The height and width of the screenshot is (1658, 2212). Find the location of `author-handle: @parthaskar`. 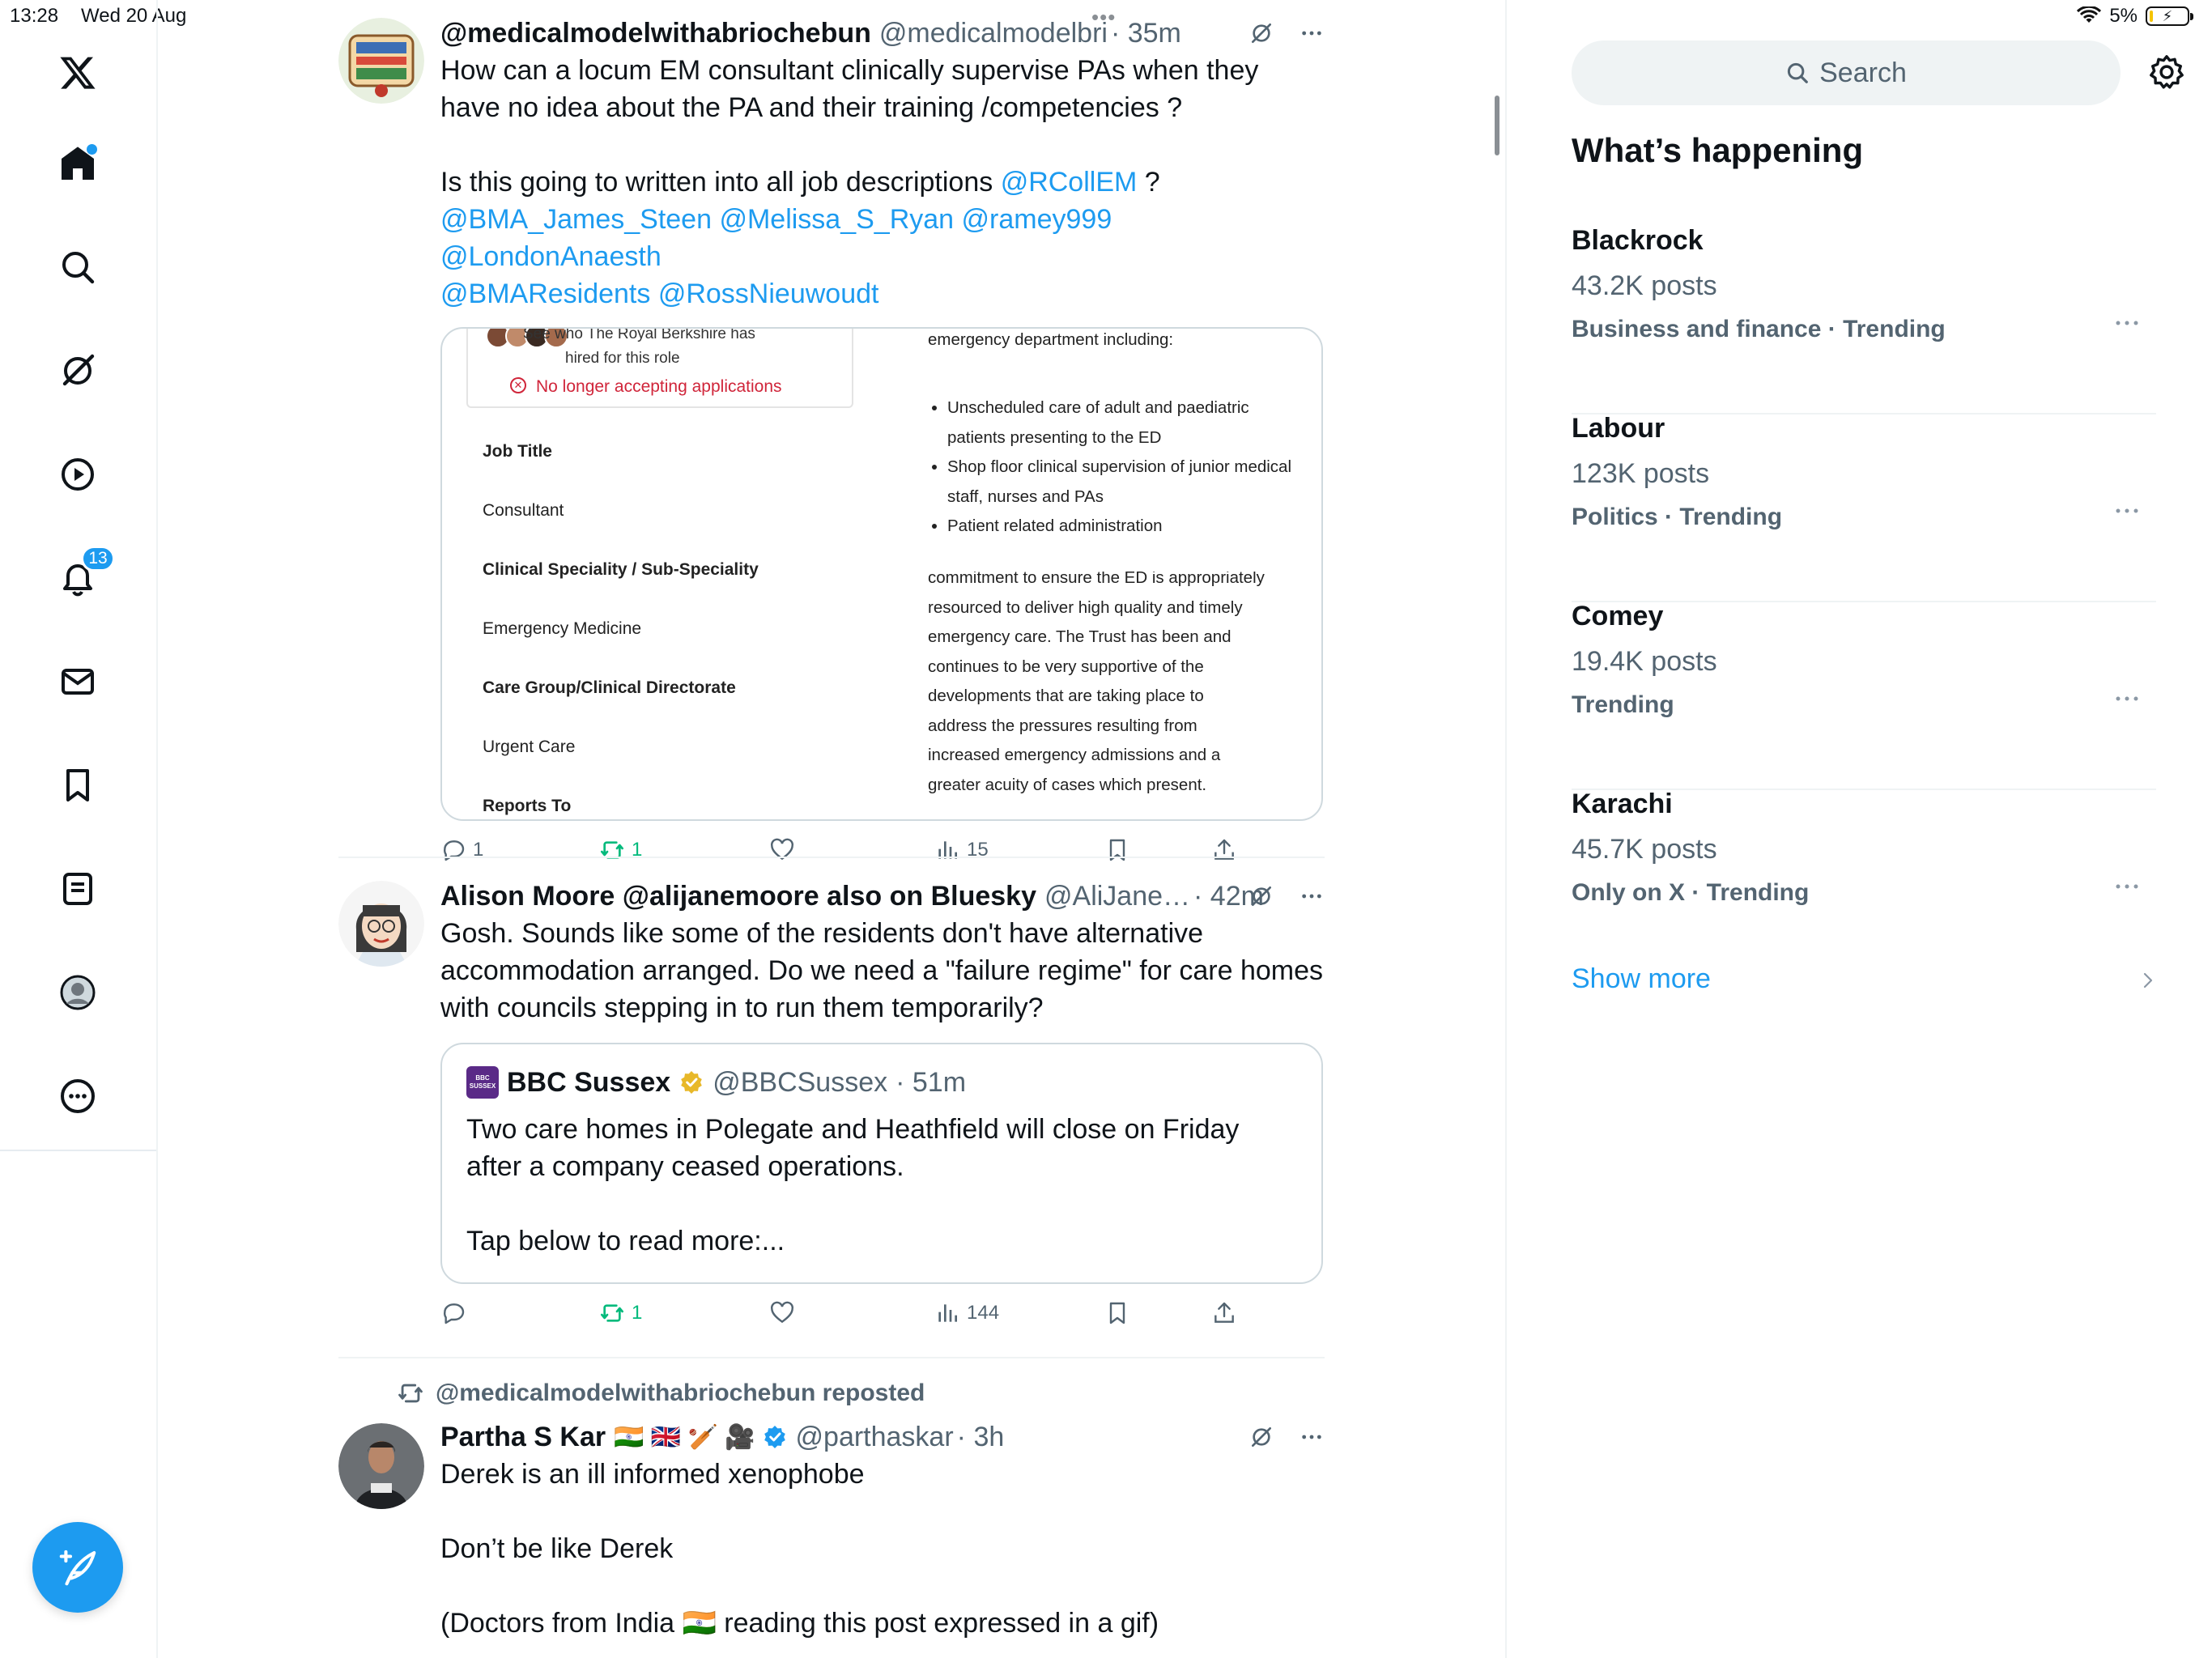

author-handle: @parthaskar is located at coordinates (875, 1437).